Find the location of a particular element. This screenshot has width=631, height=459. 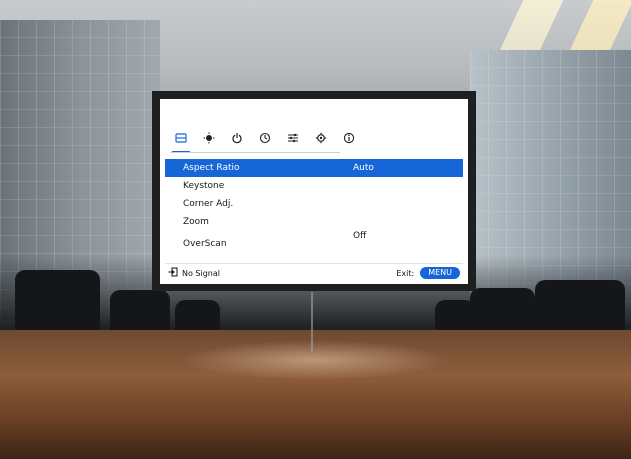

menu-item-label: Aspect Ratio is located at coordinates (211, 168).